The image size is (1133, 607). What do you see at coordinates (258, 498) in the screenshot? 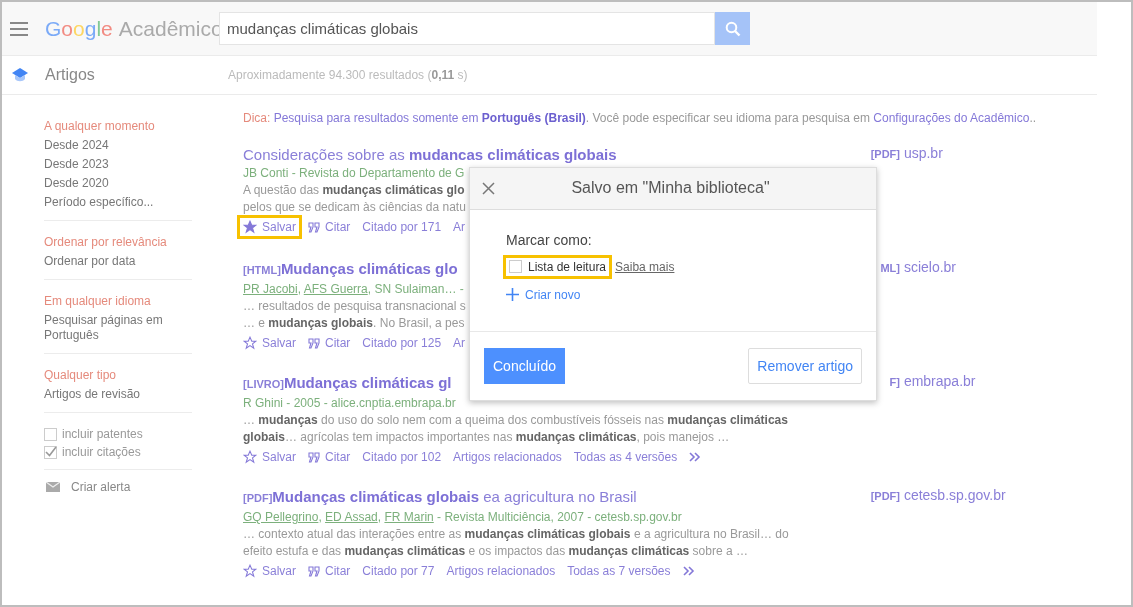
I see `format-tag: [PDF]` at bounding box center [258, 498].